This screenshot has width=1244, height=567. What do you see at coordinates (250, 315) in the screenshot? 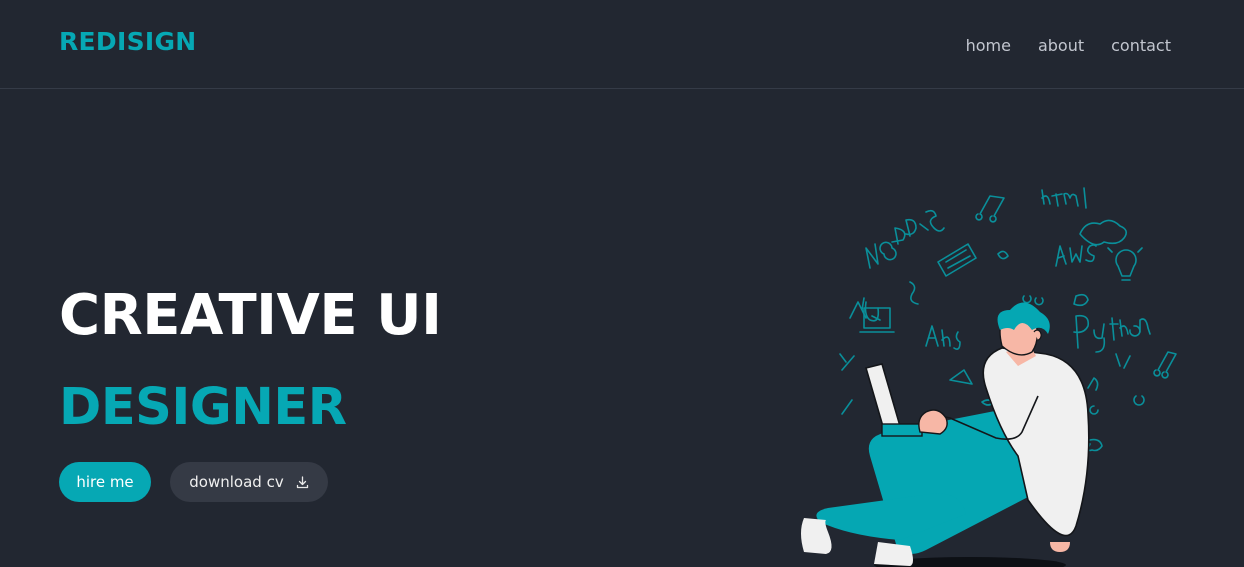
I see `hero-title: CREATIVE UI` at bounding box center [250, 315].